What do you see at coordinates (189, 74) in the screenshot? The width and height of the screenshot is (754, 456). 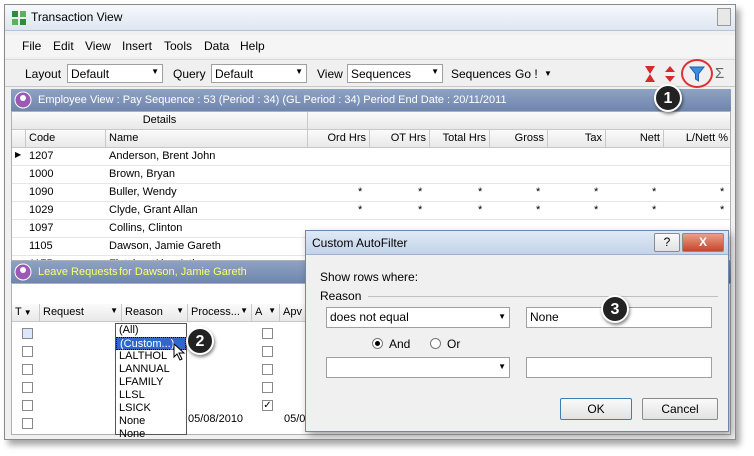 I see `query-label: Query` at bounding box center [189, 74].